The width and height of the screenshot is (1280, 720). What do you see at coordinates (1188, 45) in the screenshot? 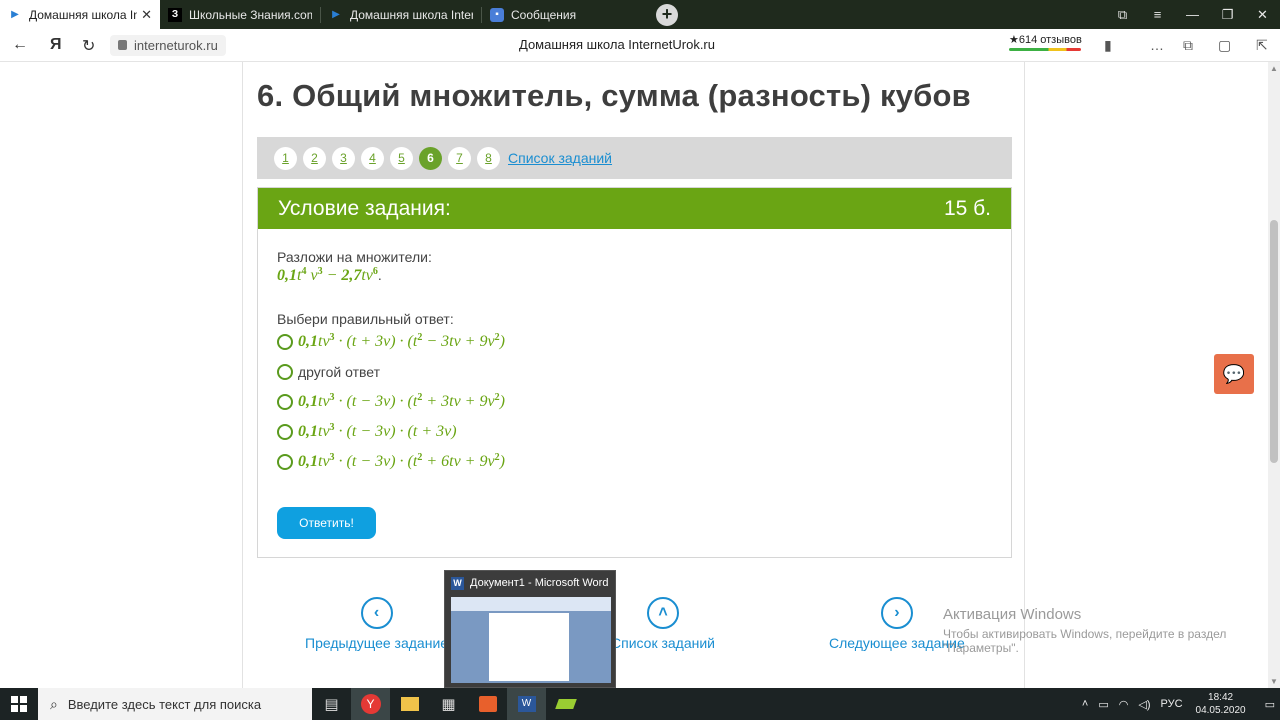
I see `collections-icon: ⧉` at bounding box center [1188, 45].